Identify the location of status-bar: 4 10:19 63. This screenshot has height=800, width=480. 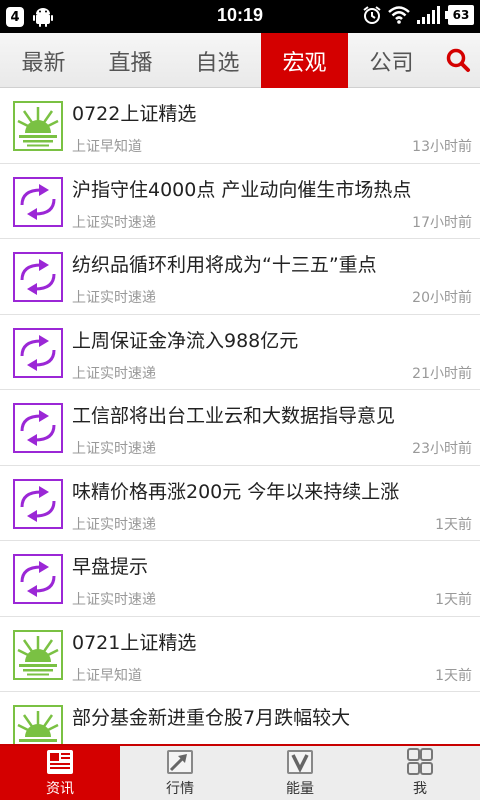
(240, 16).